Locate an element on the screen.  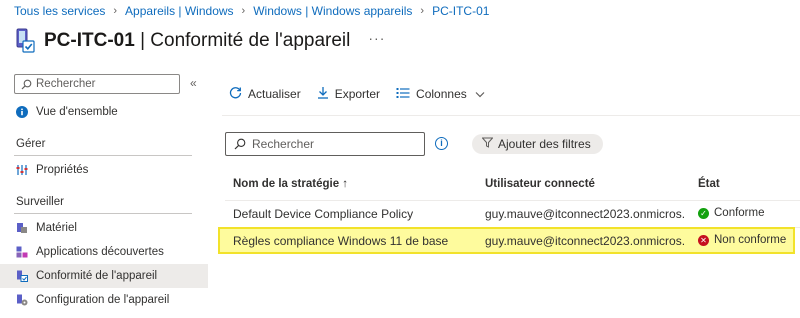
table-cell-policy: Règles compliance Windows 11 de base is located at coordinates (355, 241).